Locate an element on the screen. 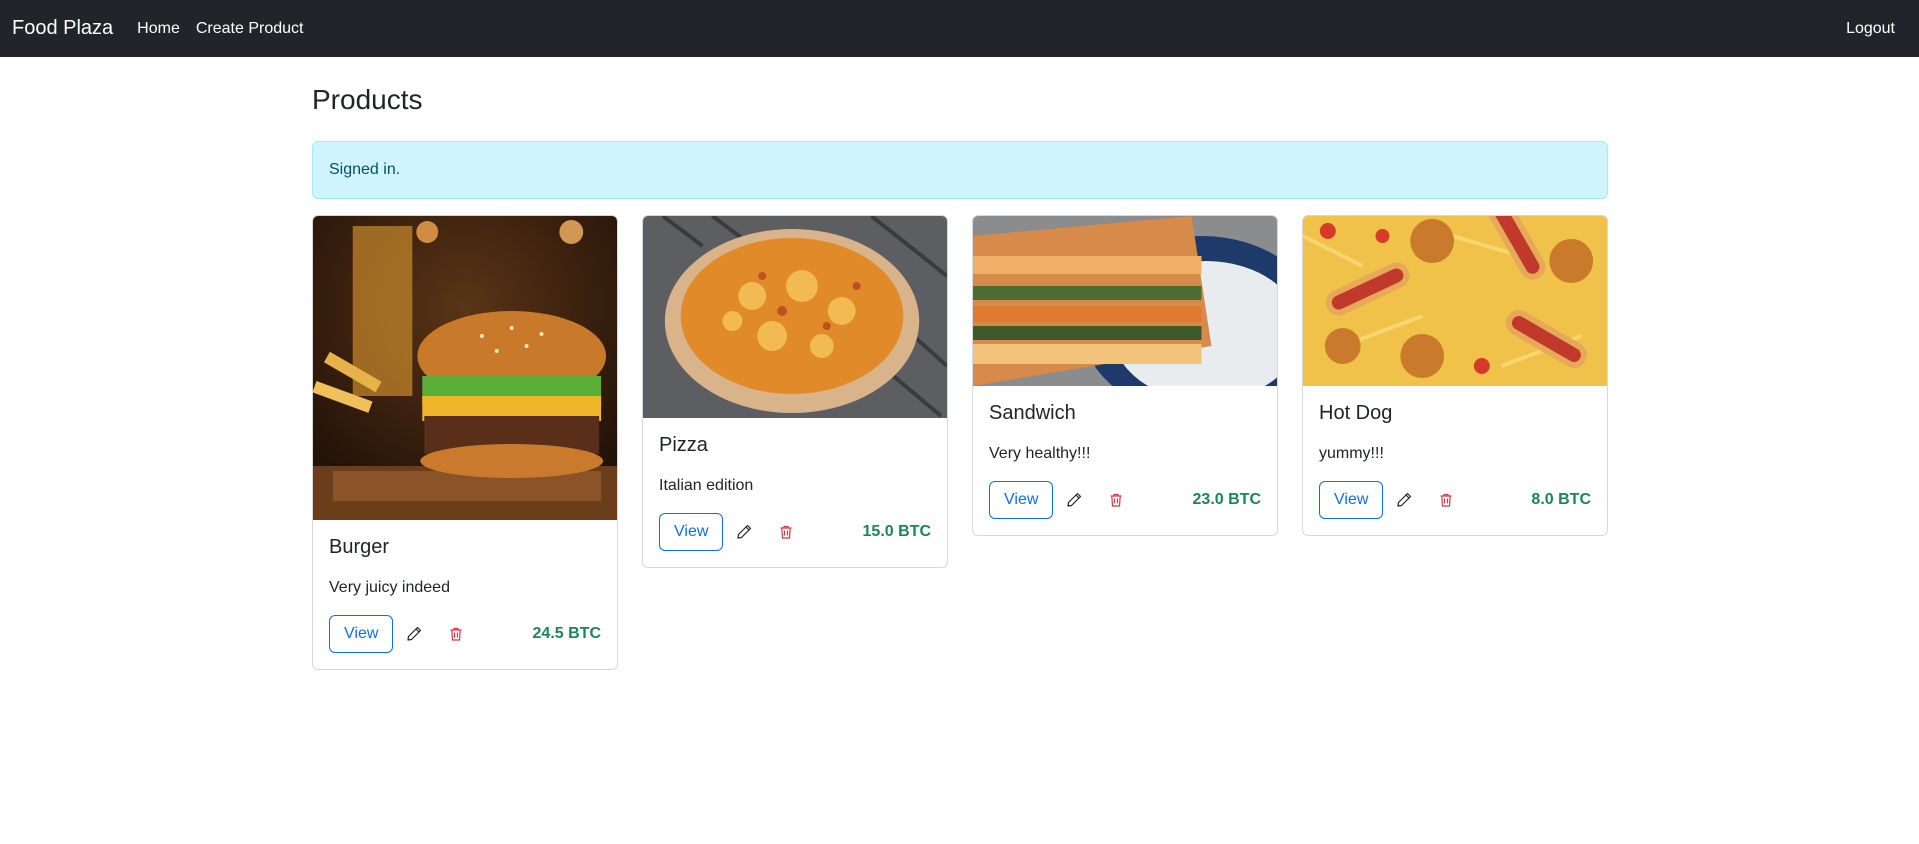 Image resolution: width=1919 pixels, height=844 pixels. product-card-sandwich: Sandwich Very healthy!!! View 23.0 BTC is located at coordinates (1125, 375).